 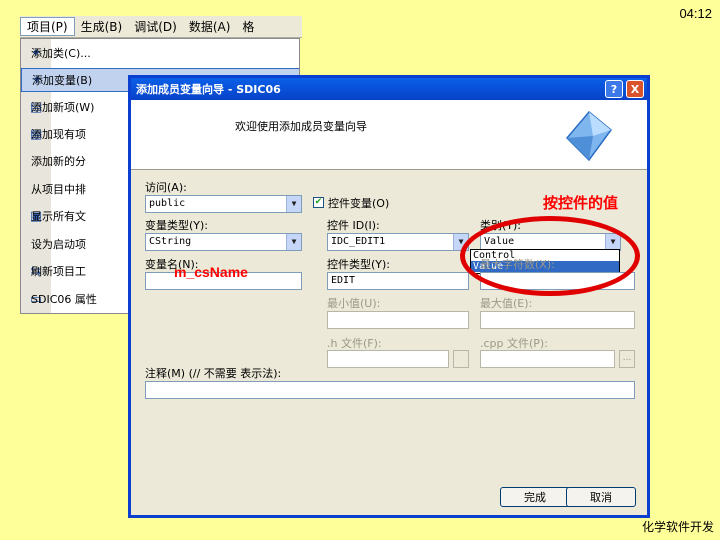 I want to click on wizard-banner: 欢迎使用添加成员变量向导, so click(x=389, y=135).